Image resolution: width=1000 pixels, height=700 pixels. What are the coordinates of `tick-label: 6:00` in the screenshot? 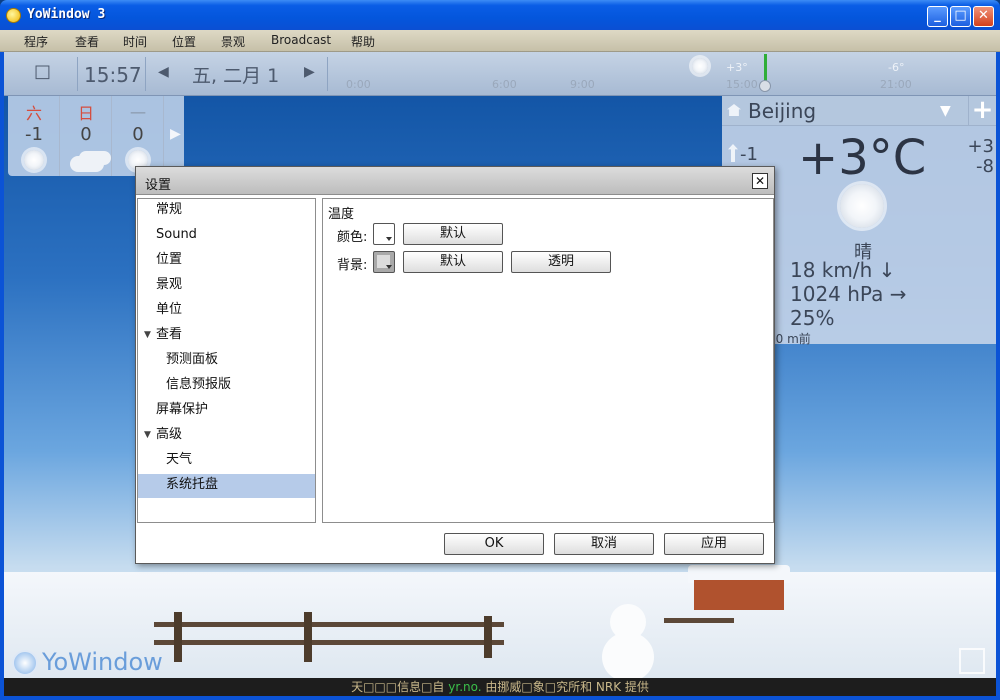 It's located at (504, 84).